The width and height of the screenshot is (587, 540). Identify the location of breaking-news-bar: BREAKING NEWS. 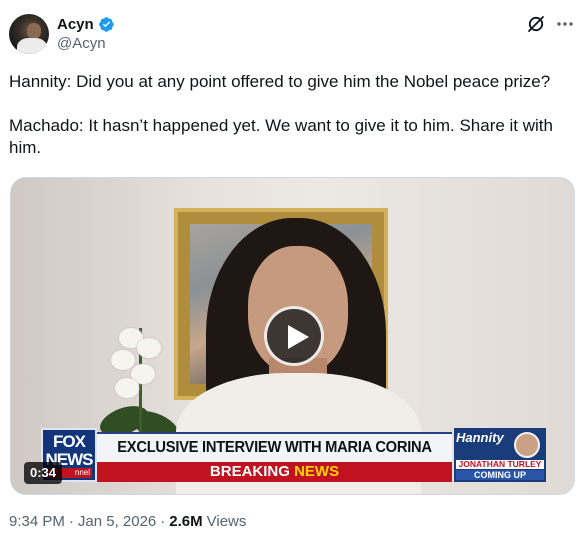
(274, 472).